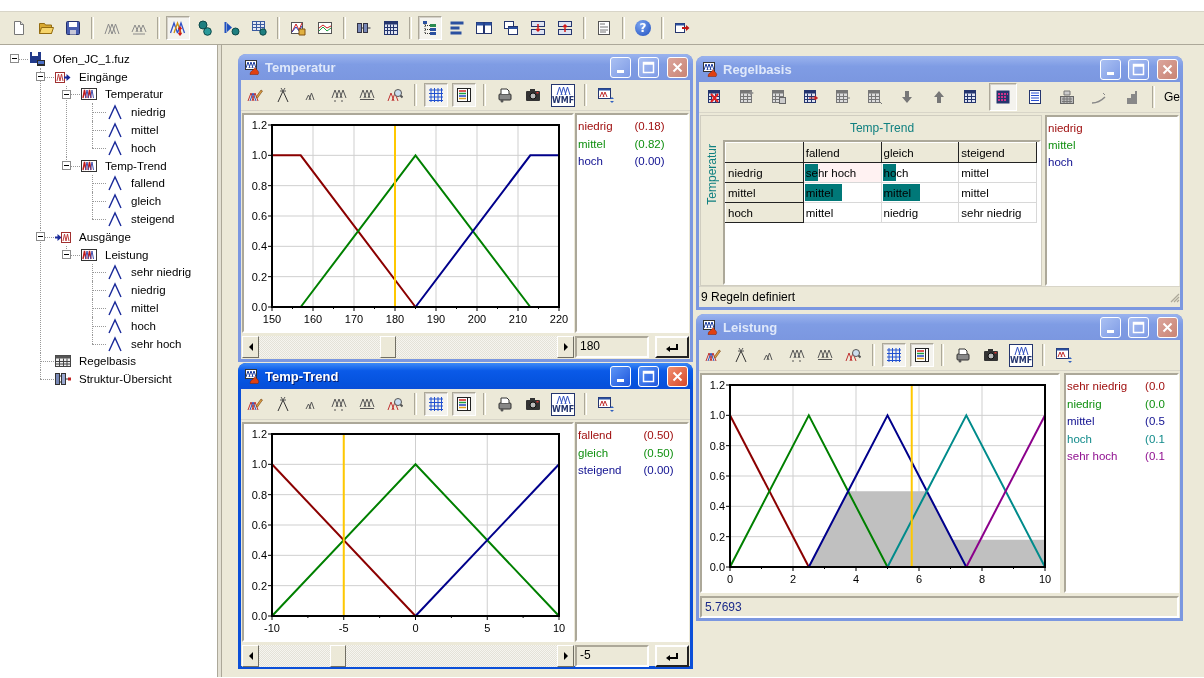  What do you see at coordinates (842, 152) in the screenshot?
I see `column-header: fallend` at bounding box center [842, 152].